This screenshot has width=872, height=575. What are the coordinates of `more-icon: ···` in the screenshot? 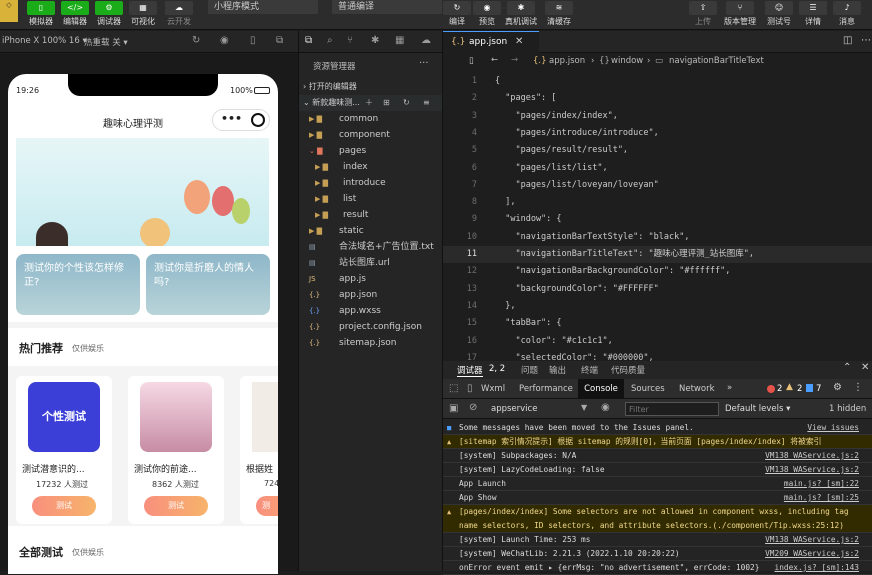 It's located at (424, 63).